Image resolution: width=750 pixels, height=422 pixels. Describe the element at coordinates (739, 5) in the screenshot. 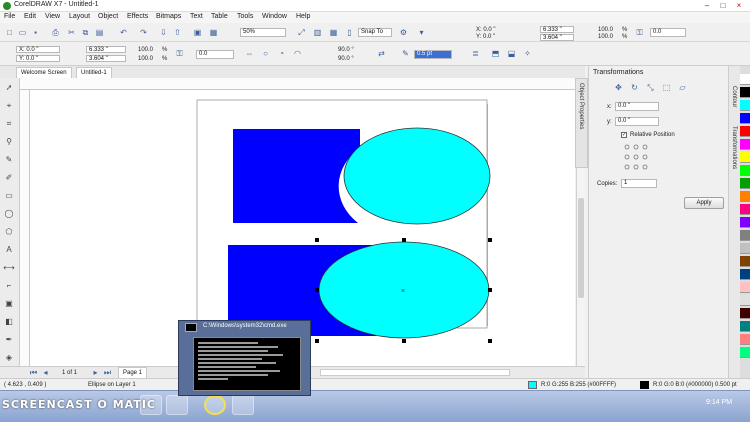

I see `close-button: ×` at that location.